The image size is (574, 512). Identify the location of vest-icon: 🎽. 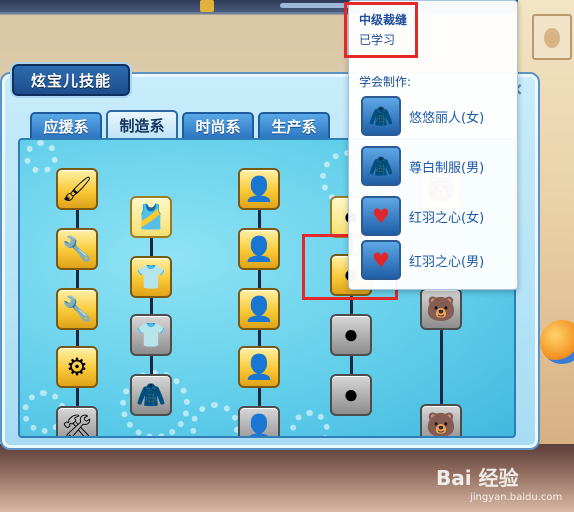
(151, 217).